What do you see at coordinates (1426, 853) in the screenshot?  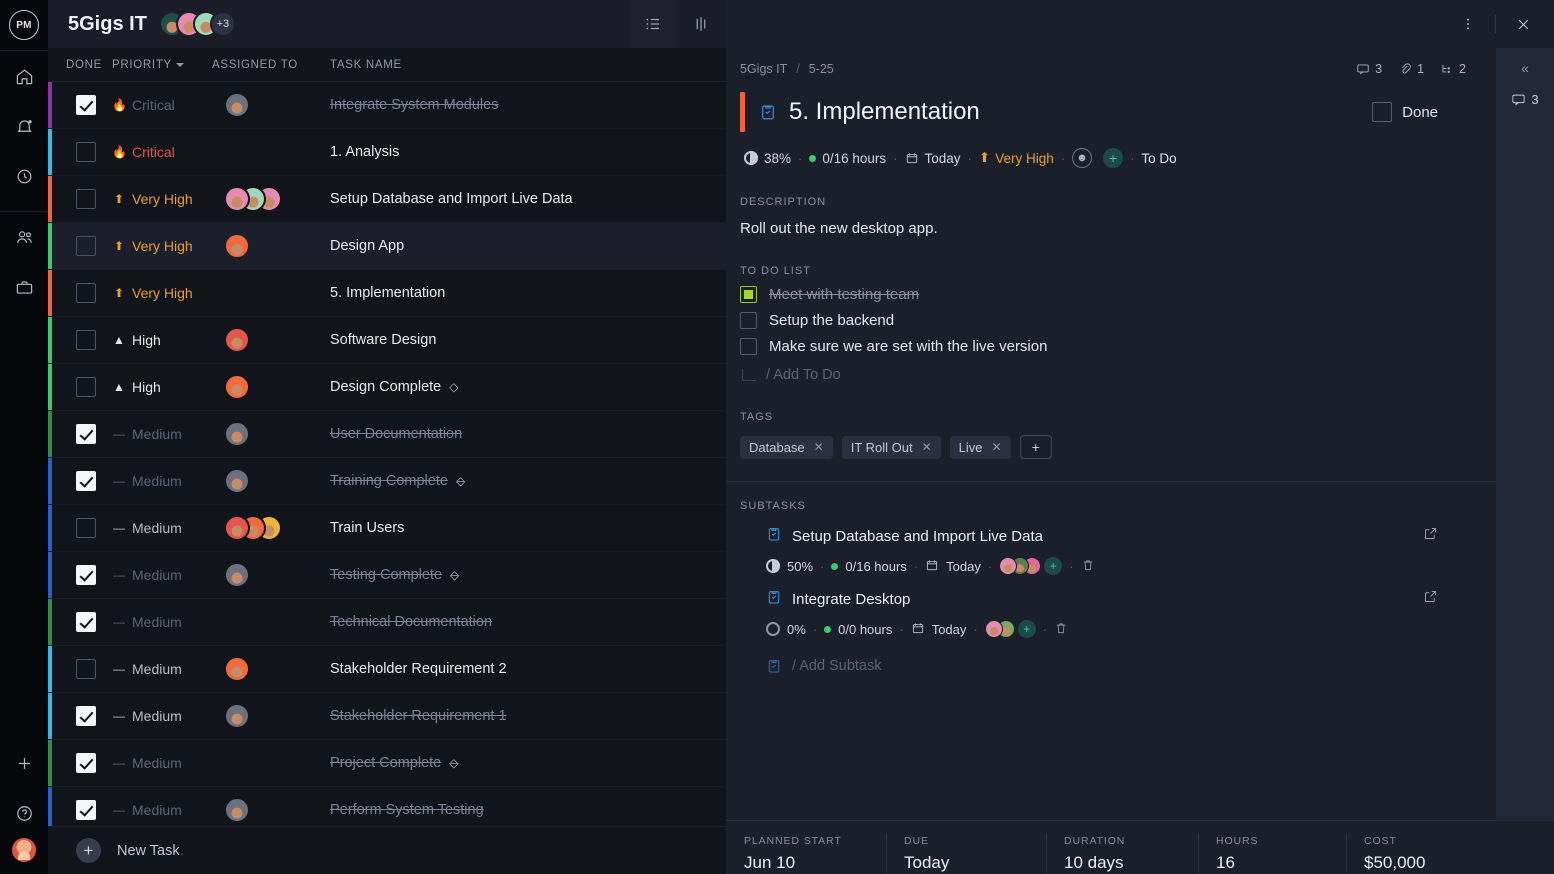 I see `footer-stat: COST $50,000` at bounding box center [1426, 853].